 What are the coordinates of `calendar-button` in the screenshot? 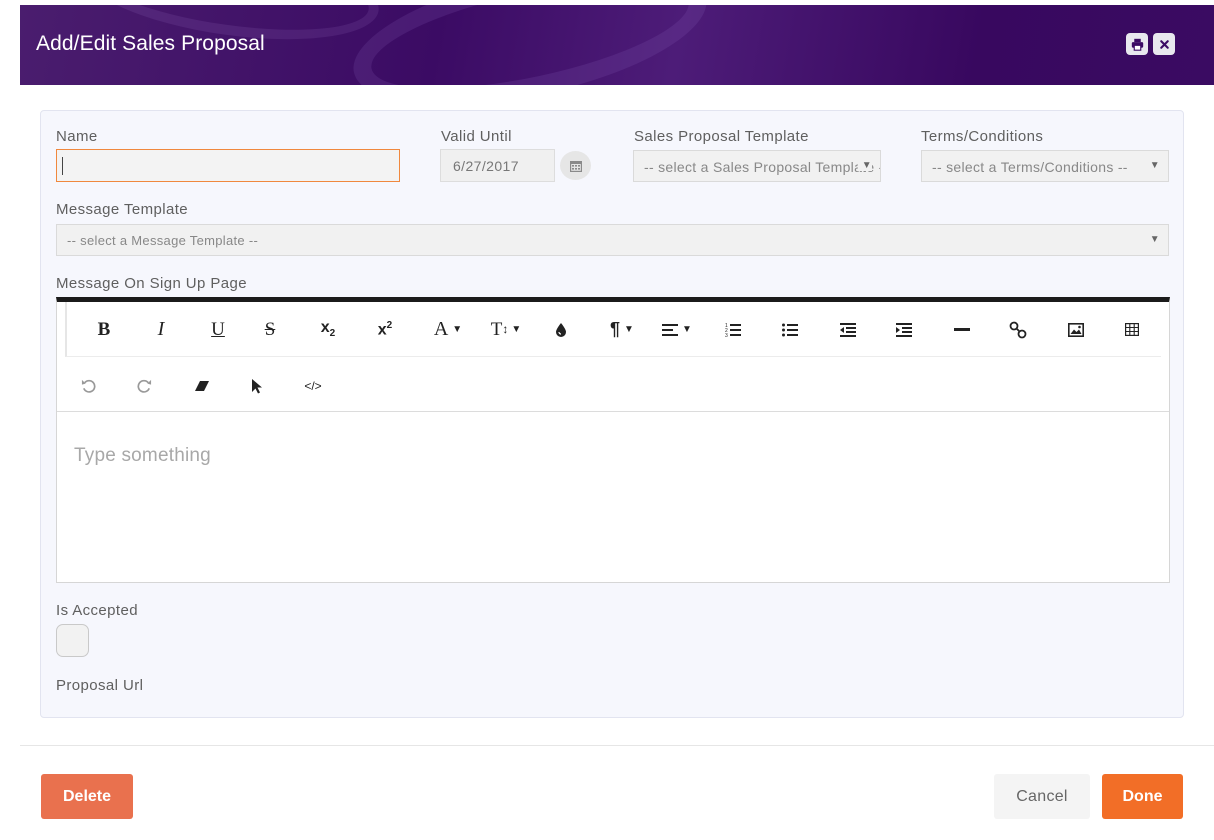 It's located at (575, 165).